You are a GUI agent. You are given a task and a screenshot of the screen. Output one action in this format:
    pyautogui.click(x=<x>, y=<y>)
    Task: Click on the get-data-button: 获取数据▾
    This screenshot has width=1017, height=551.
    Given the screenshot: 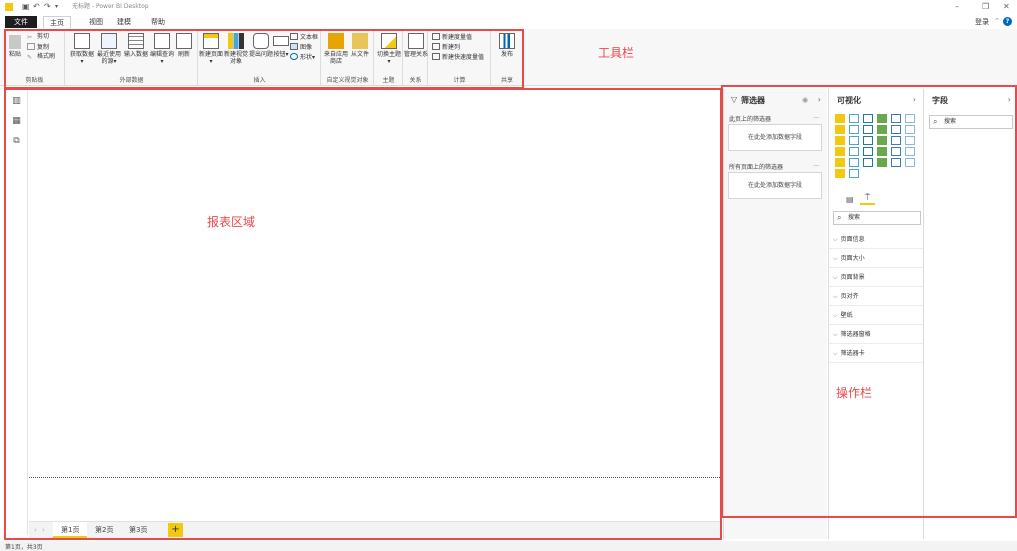 What is the action you would take?
    pyautogui.click(x=82, y=49)
    